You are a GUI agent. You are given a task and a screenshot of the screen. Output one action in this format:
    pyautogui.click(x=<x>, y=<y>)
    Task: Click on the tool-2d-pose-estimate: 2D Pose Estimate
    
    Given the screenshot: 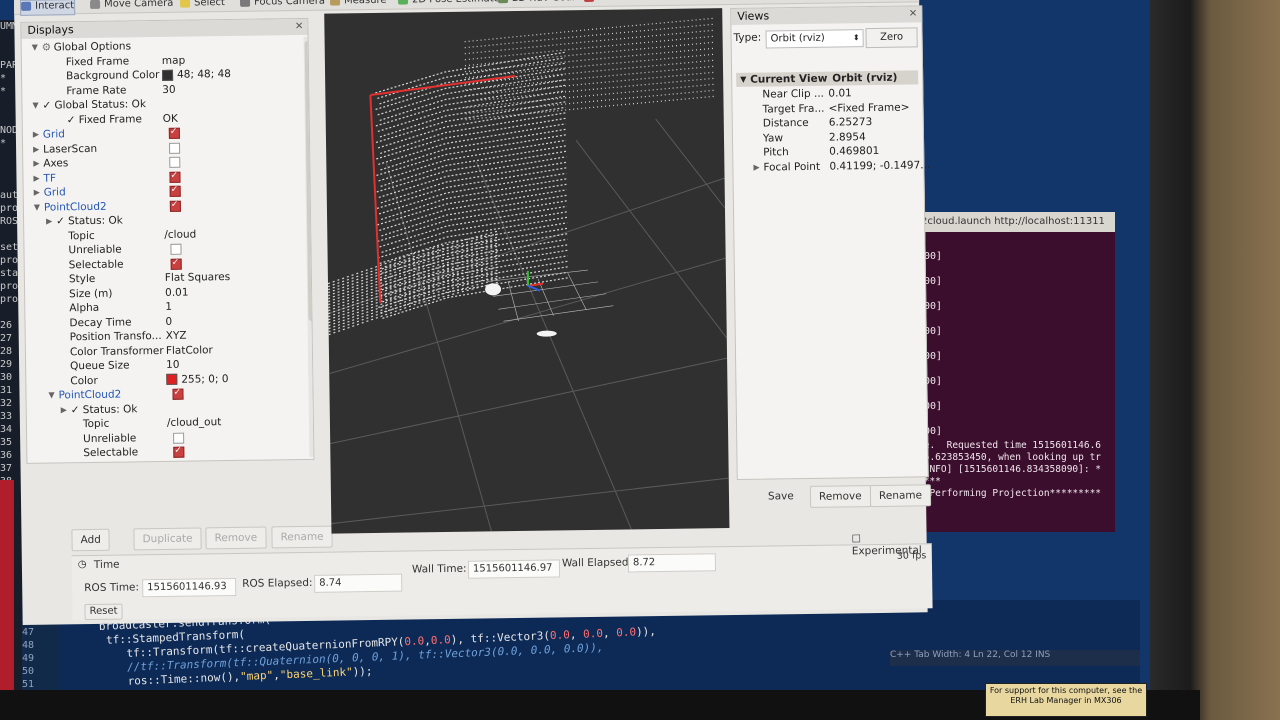 What is the action you would take?
    pyautogui.click(x=448, y=4)
    